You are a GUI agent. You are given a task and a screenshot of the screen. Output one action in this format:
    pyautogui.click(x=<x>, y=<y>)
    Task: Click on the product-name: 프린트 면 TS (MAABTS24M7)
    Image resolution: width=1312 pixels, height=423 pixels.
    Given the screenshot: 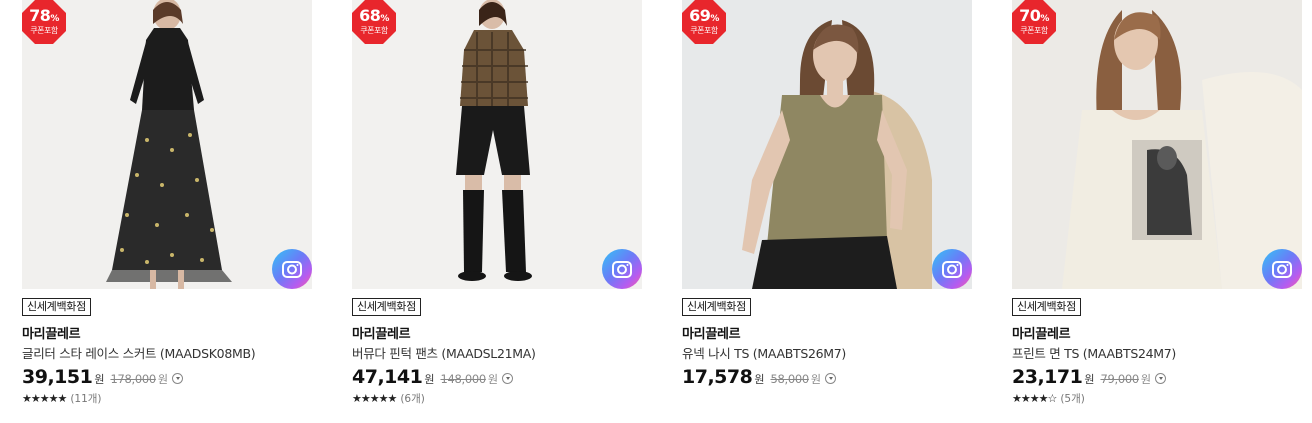 What is the action you would take?
    pyautogui.click(x=1094, y=352)
    